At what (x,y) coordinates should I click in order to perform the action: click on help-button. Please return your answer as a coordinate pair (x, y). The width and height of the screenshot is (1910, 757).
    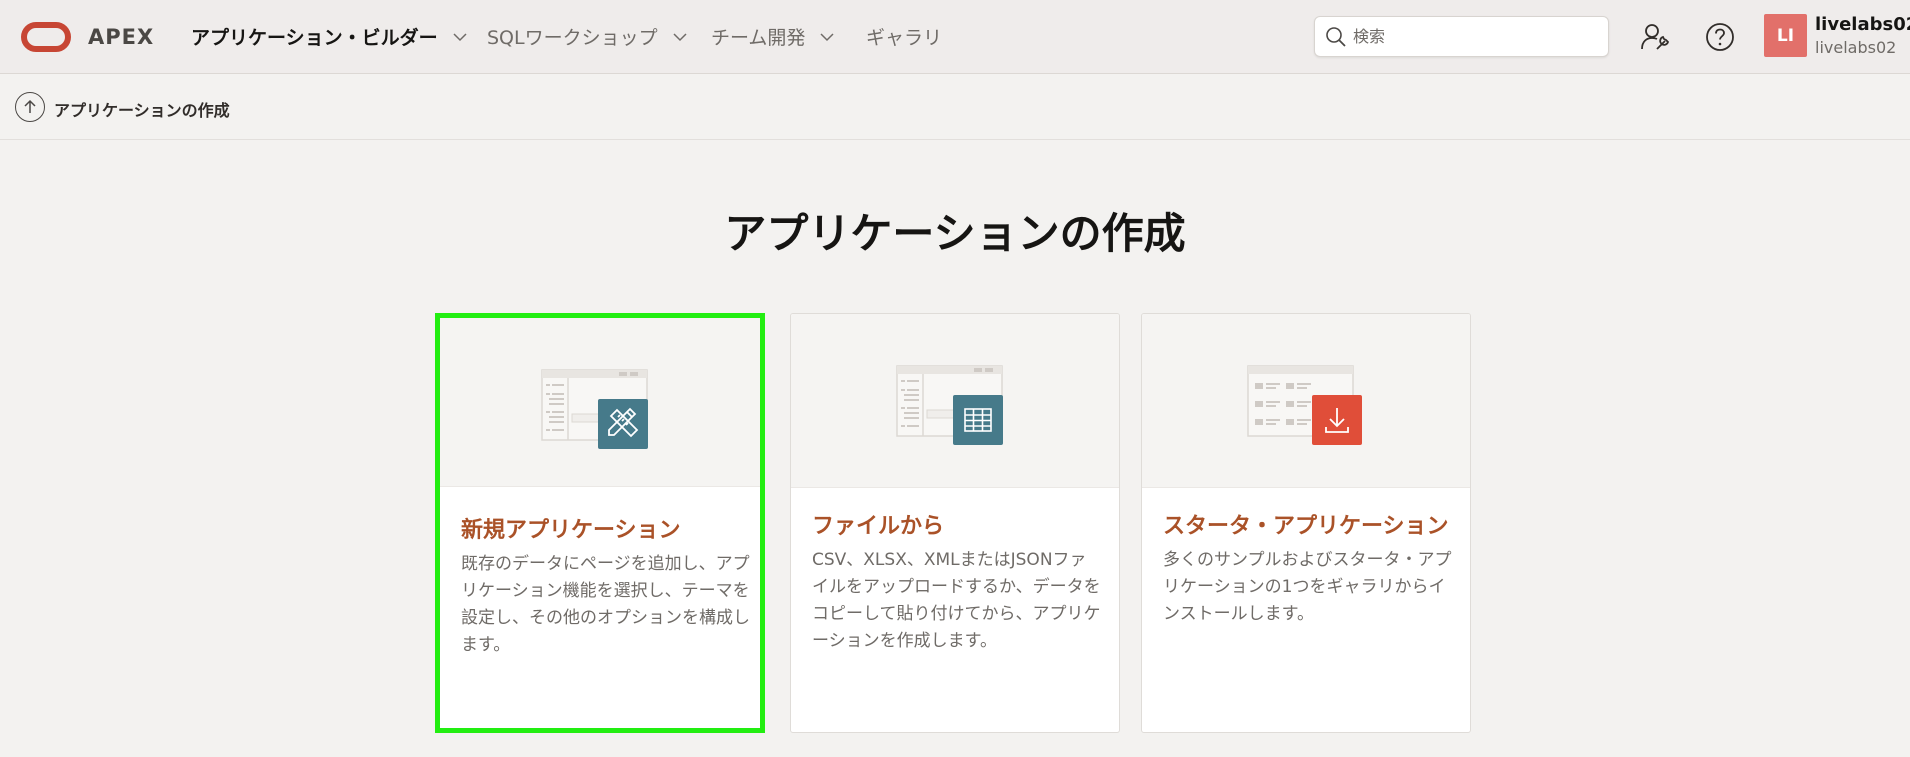
    Looking at the image, I should click on (1720, 37).